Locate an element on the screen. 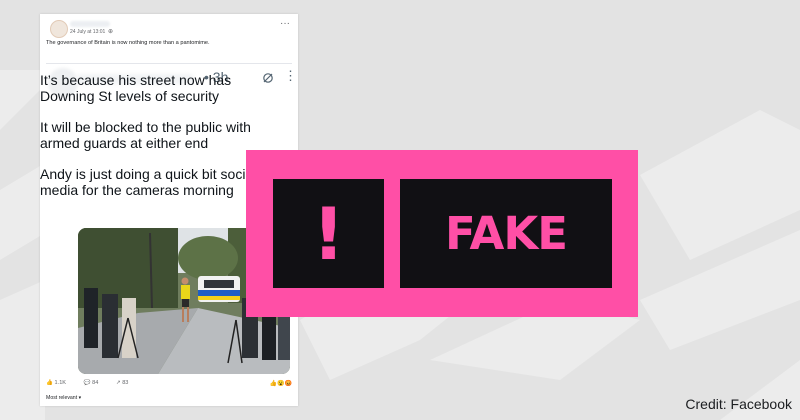  post-header: 24 July at 13:01 ⊕ ··· is located at coordinates (169, 29).